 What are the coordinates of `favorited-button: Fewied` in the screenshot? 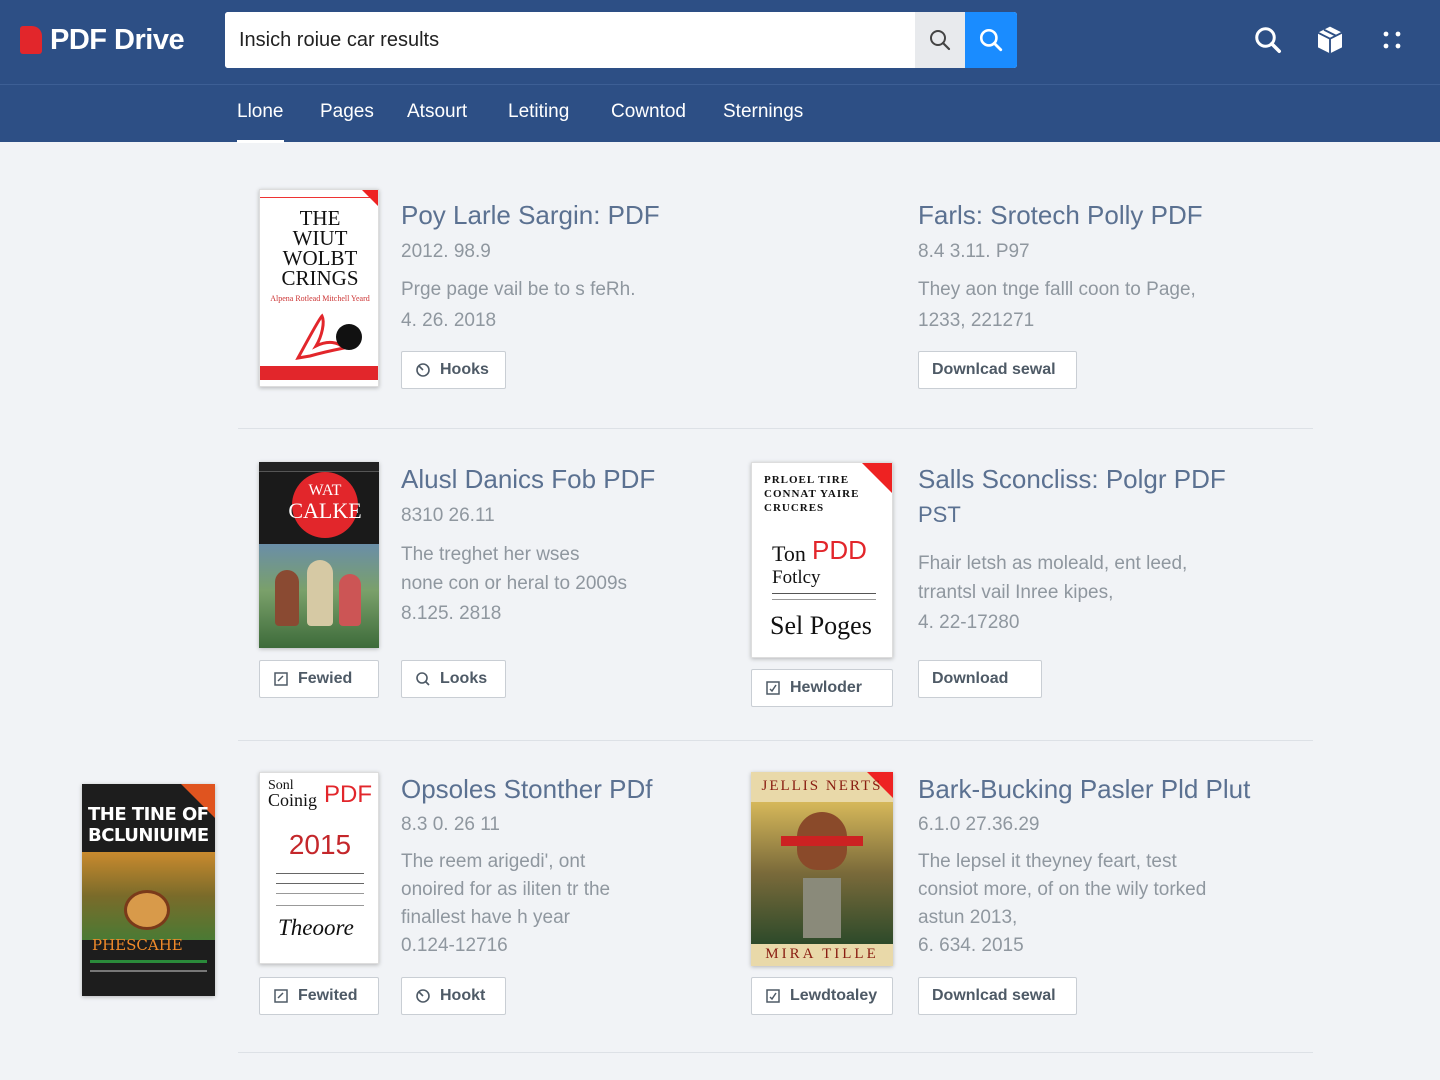 It's located at (319, 679).